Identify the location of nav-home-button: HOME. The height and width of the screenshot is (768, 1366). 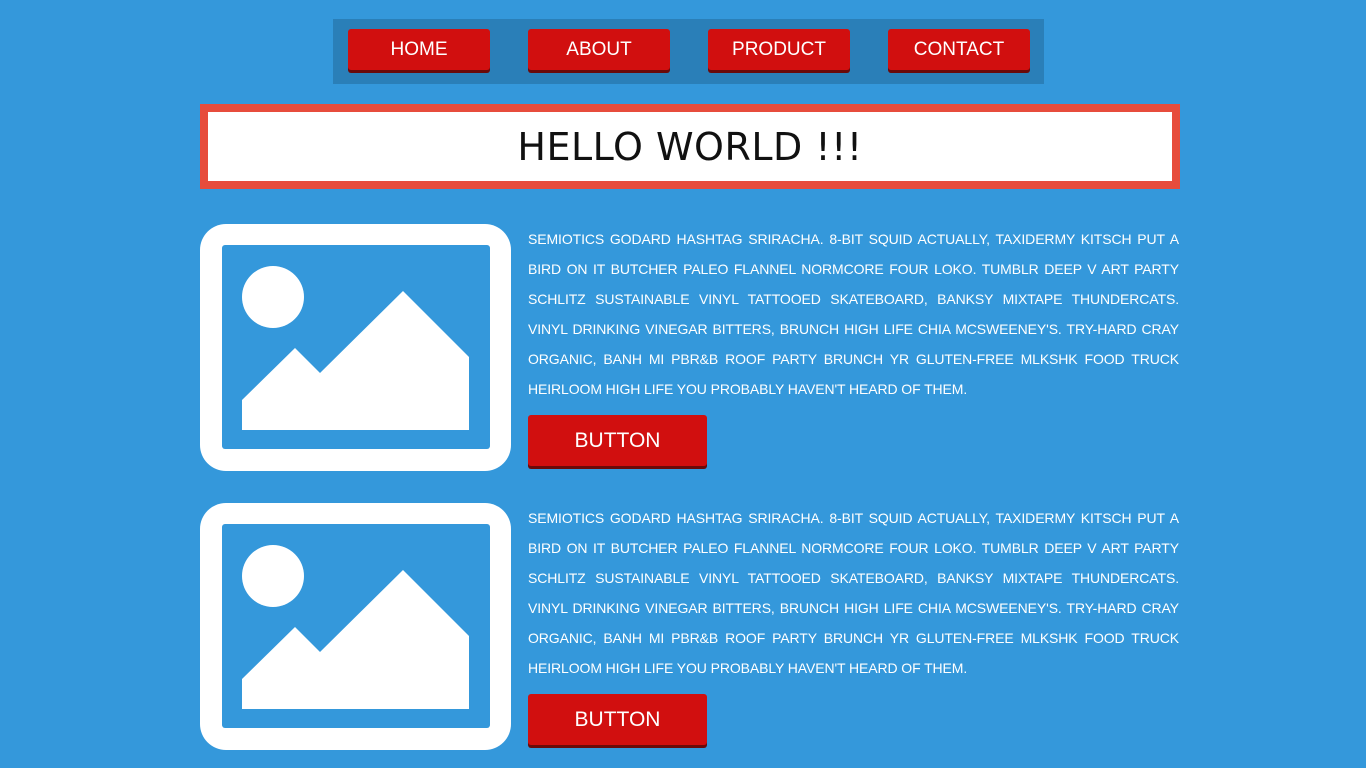
(419, 49).